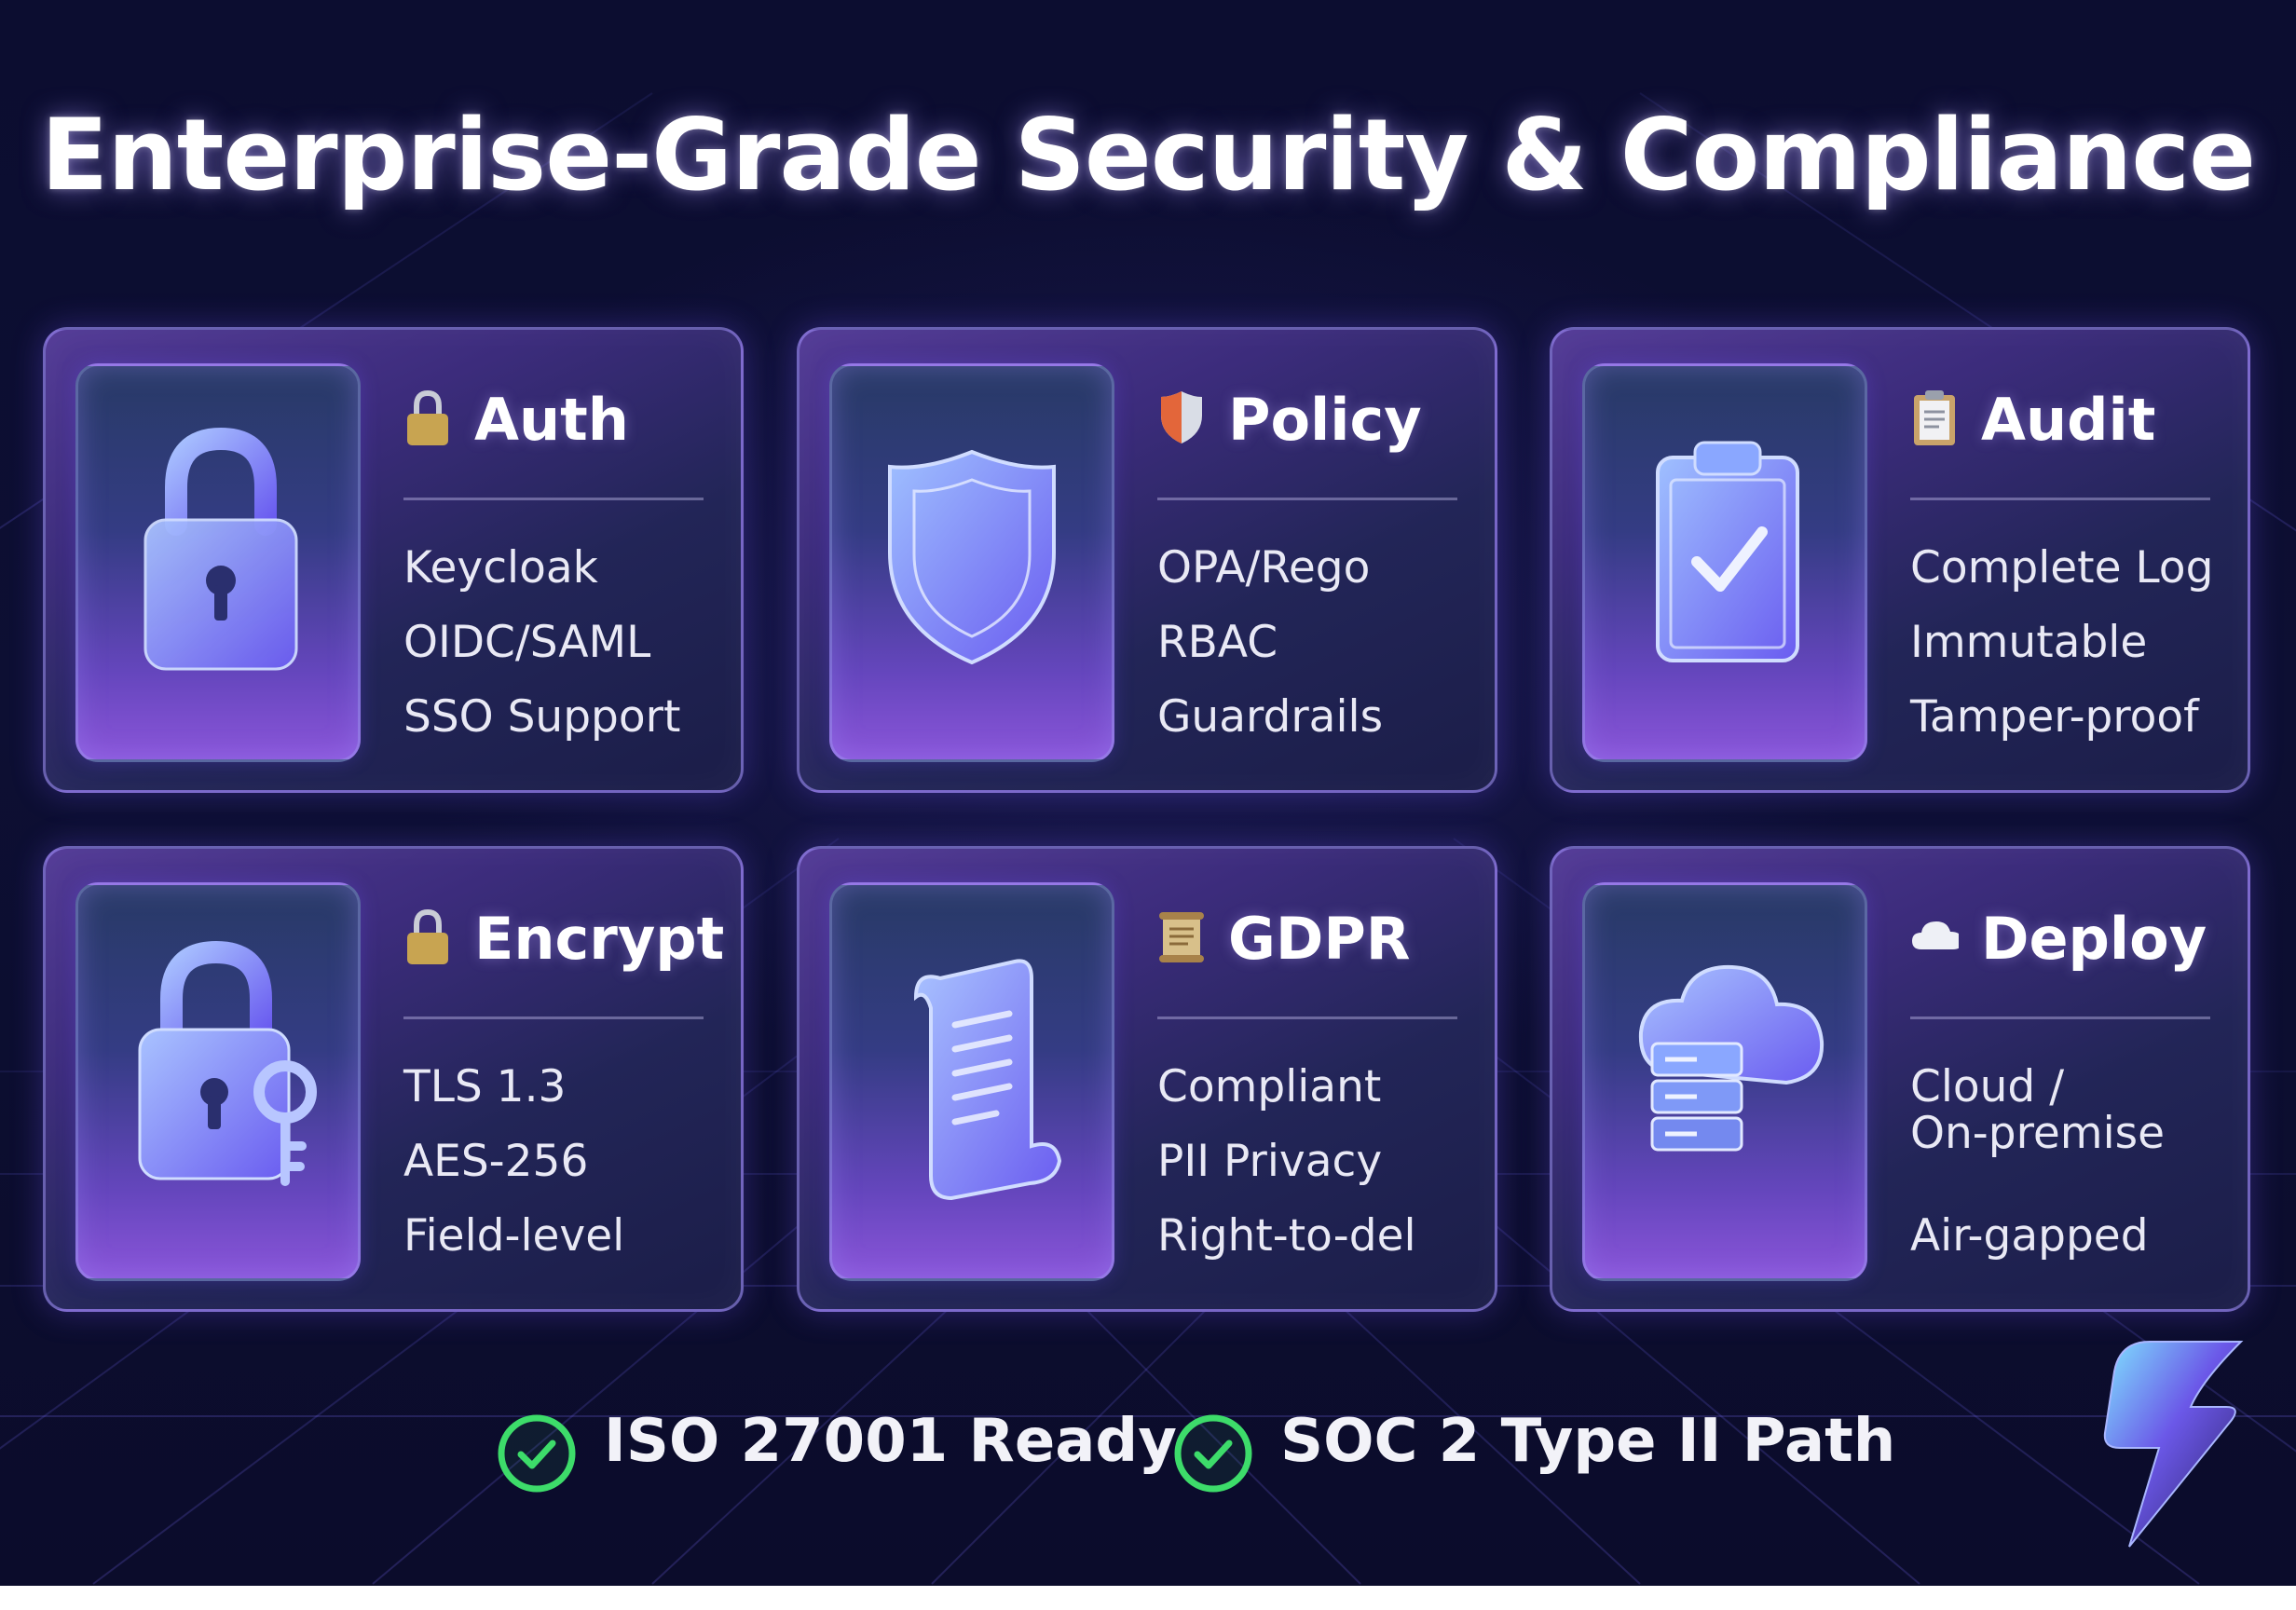 The width and height of the screenshot is (2296, 1610). Describe the element at coordinates (972, 557) in the screenshot. I see `shield-icon` at that location.